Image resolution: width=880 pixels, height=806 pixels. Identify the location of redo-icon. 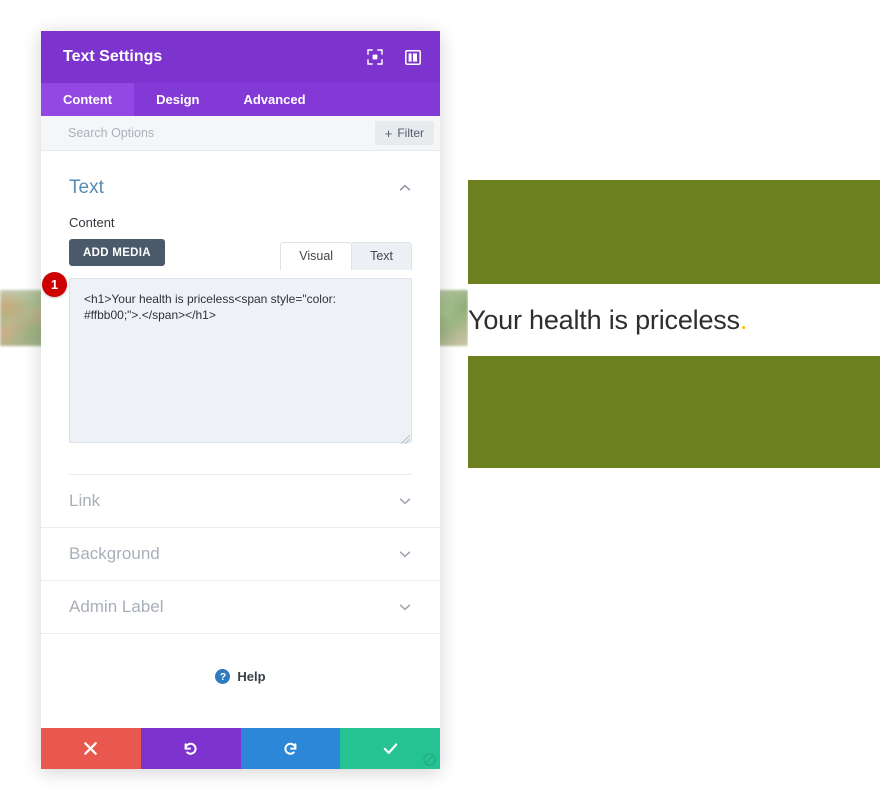
(290, 748).